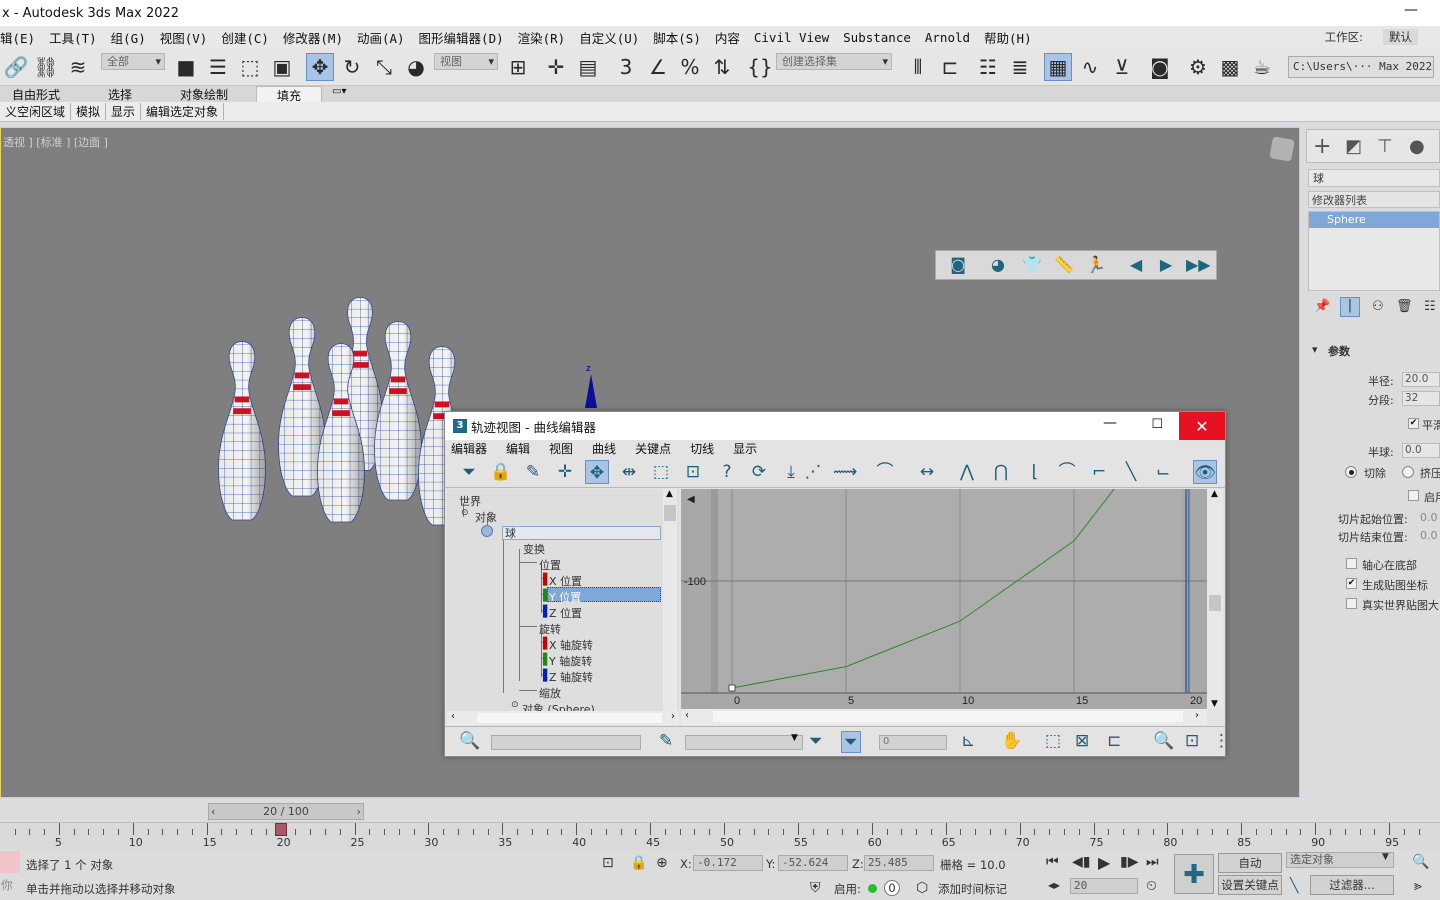 The width and height of the screenshot is (1440, 900). I want to click on menu-group: 组(G), so click(128, 37).